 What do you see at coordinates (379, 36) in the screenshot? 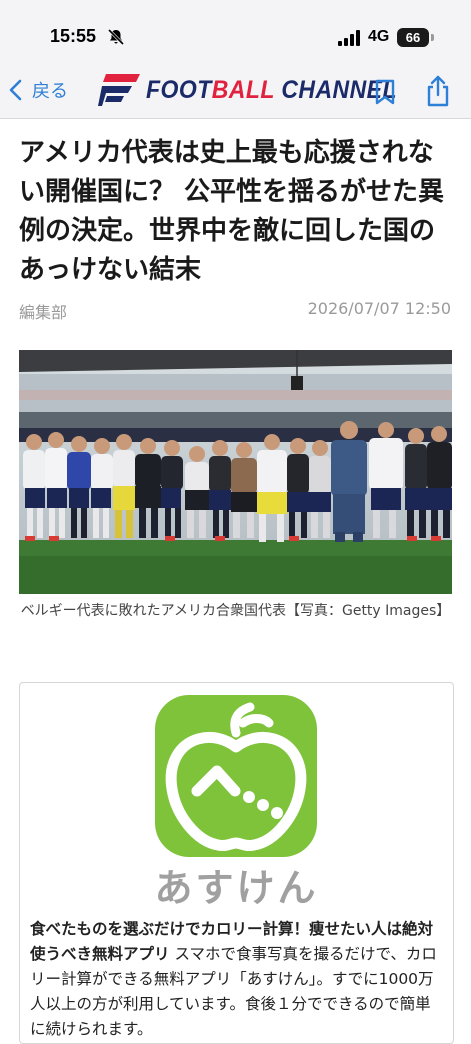
I see `network-type: 4G` at bounding box center [379, 36].